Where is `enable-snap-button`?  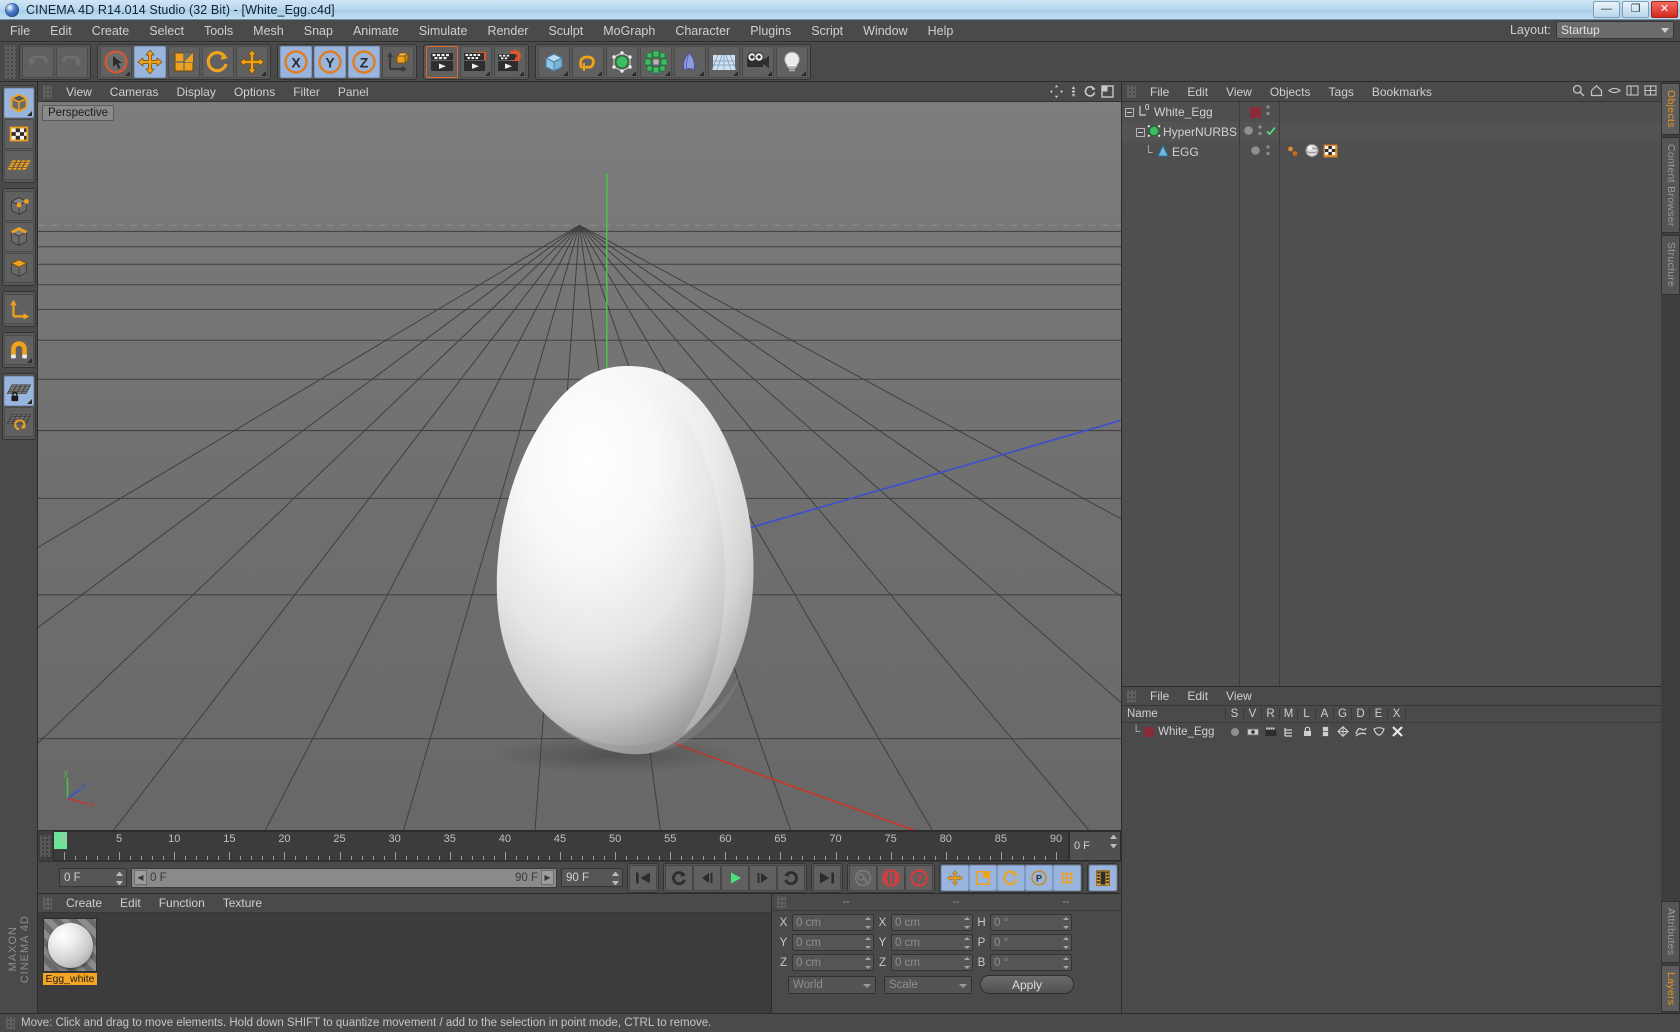 enable-snap-button is located at coordinates (18, 350).